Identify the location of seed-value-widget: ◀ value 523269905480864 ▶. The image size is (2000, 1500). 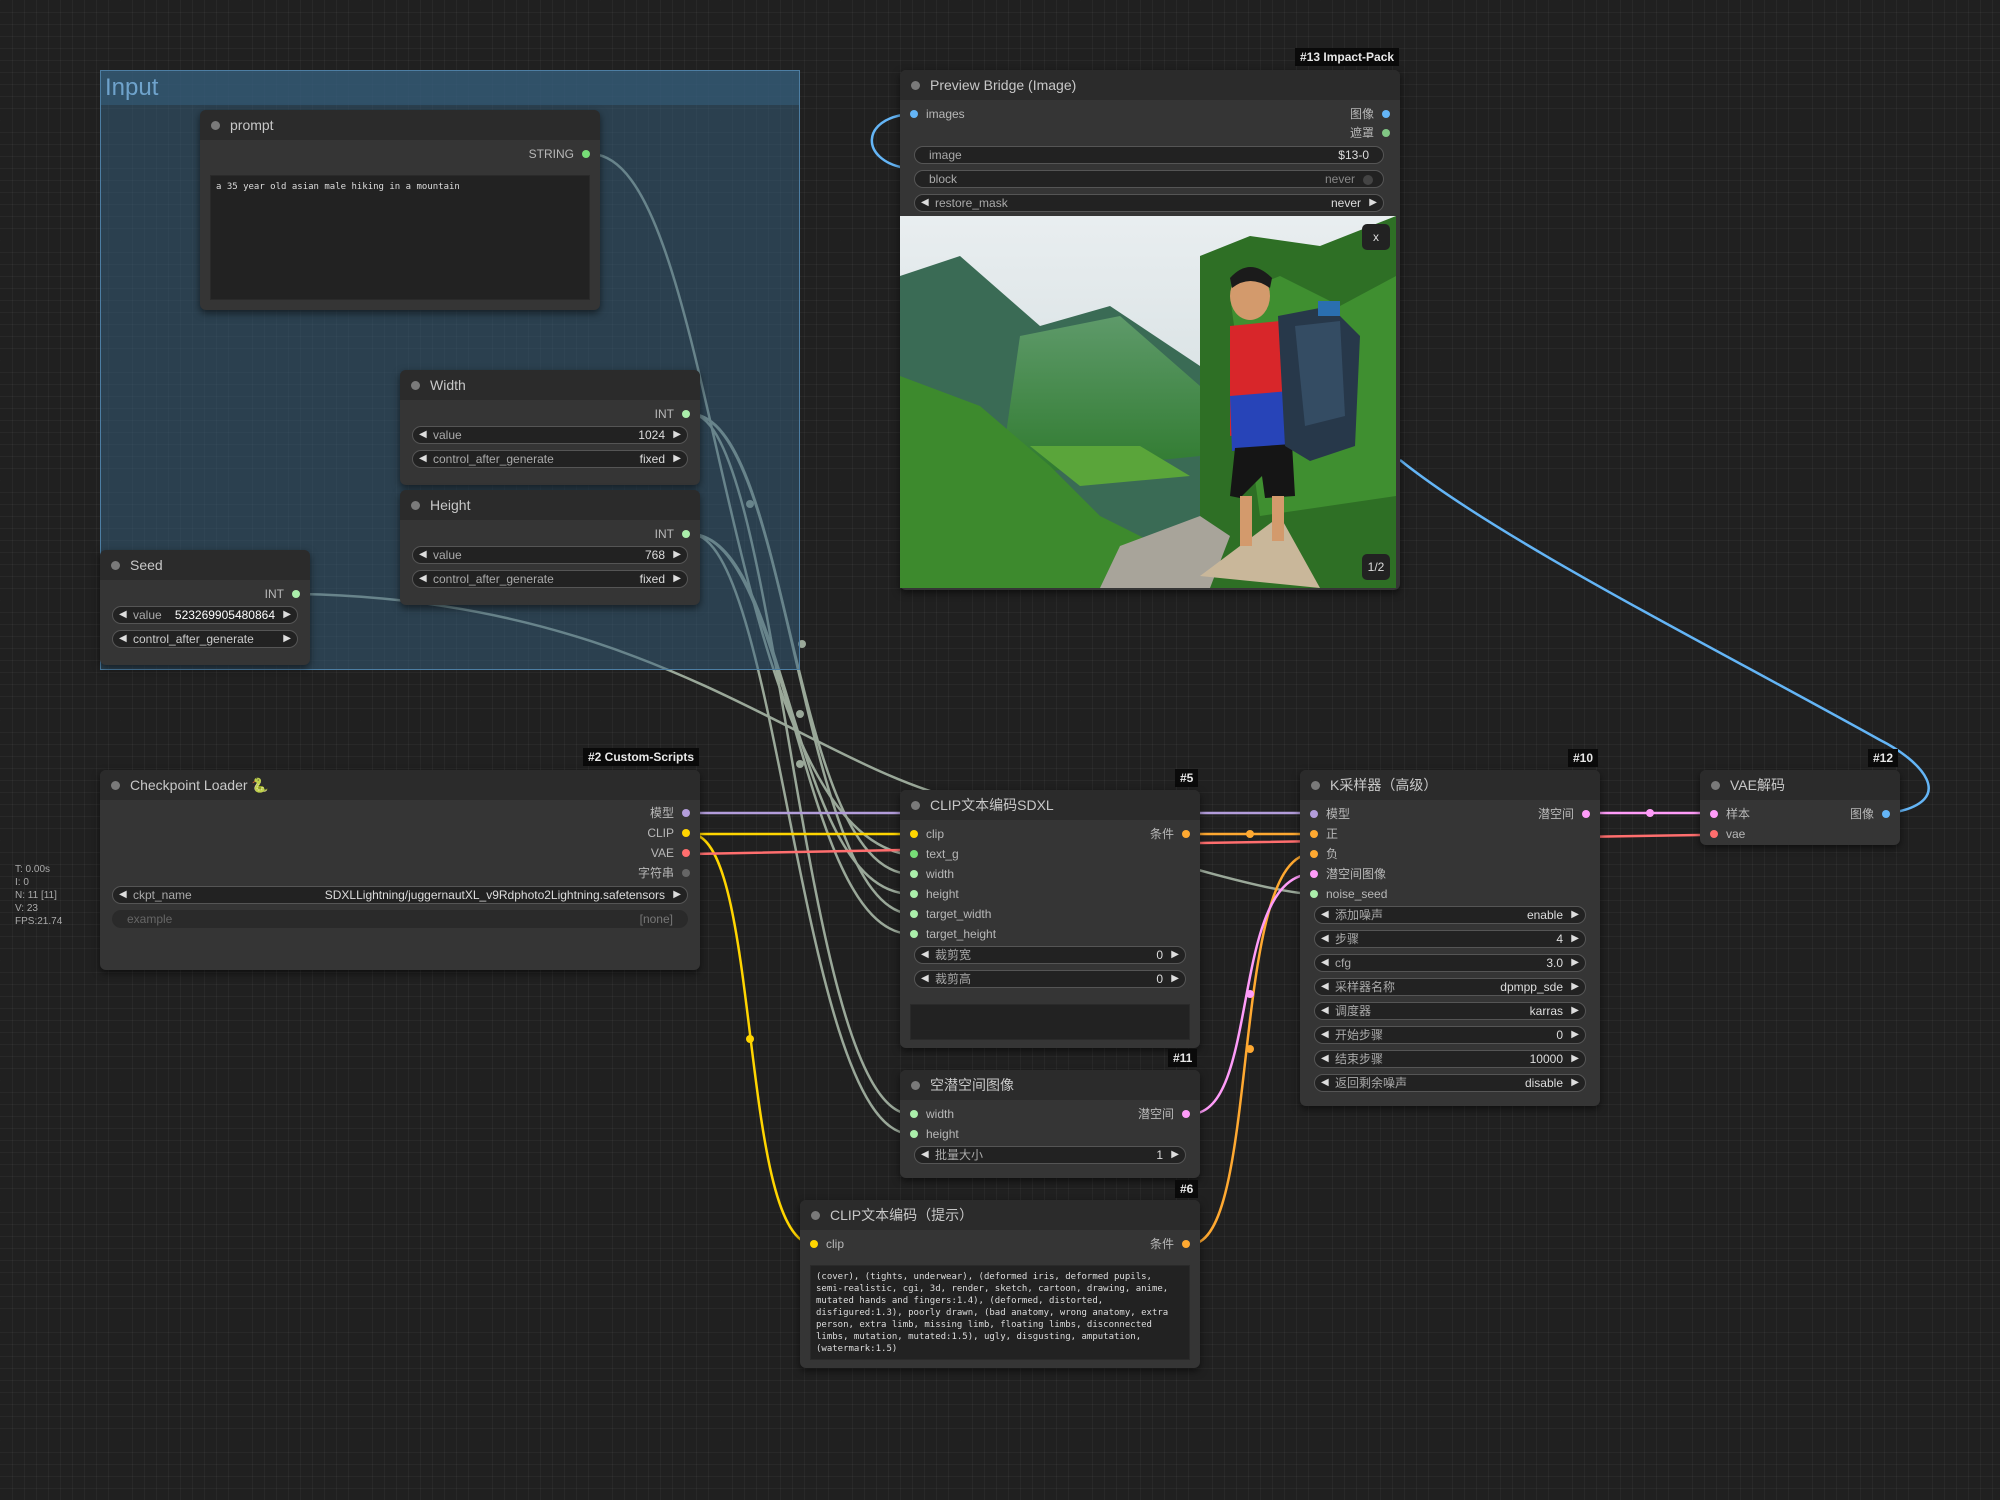
(205, 615).